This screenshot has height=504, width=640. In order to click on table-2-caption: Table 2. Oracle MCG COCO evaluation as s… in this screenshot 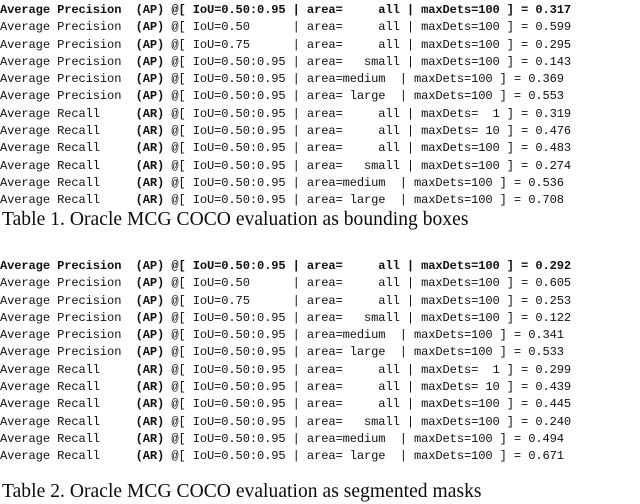, I will do `click(242, 491)`.